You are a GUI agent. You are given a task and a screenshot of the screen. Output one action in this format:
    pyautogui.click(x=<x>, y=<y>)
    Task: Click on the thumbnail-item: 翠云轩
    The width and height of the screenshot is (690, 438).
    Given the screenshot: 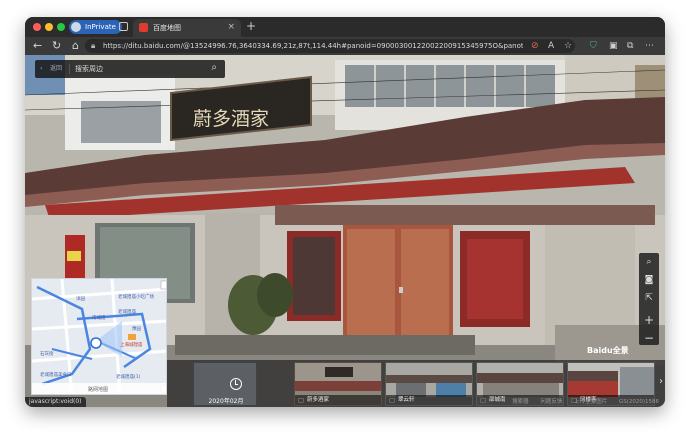 What is the action you would take?
    pyautogui.click(x=429, y=384)
    